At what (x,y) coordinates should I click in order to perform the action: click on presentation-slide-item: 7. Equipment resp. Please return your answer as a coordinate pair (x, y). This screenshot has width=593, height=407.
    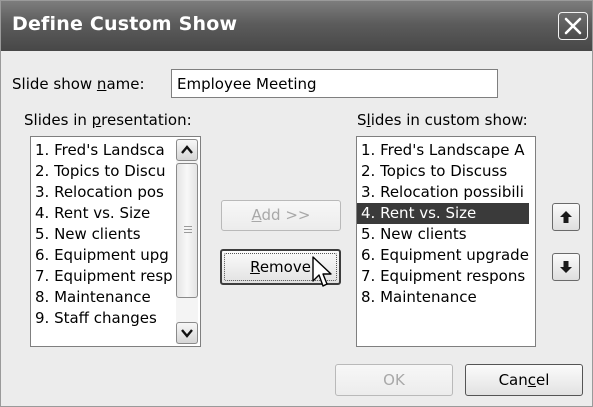
    Looking at the image, I should click on (105, 276).